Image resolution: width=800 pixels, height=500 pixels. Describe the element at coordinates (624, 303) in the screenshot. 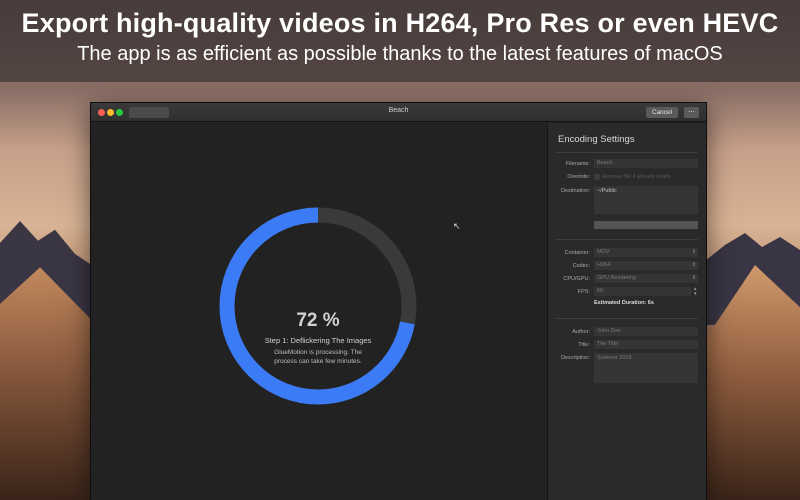

I see `estimated-duration: Estimated Duration: 6s` at that location.